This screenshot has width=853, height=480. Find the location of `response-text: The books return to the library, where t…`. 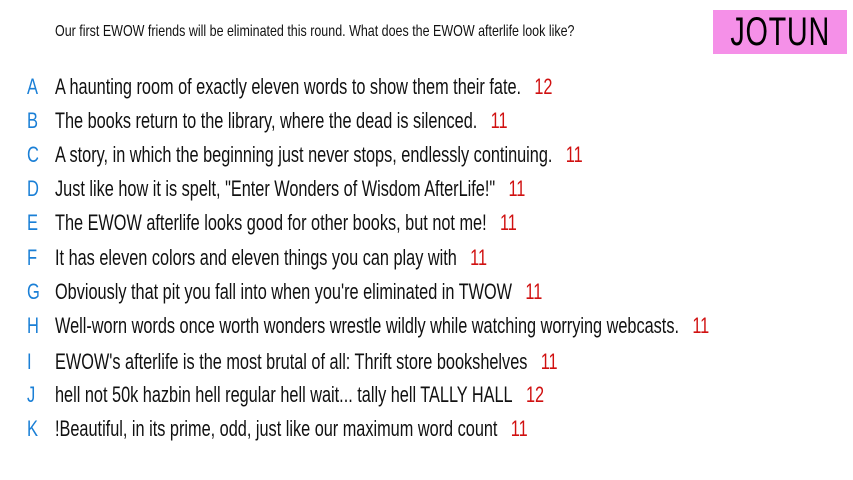

response-text: The books return to the library, where t… is located at coordinates (266, 120).